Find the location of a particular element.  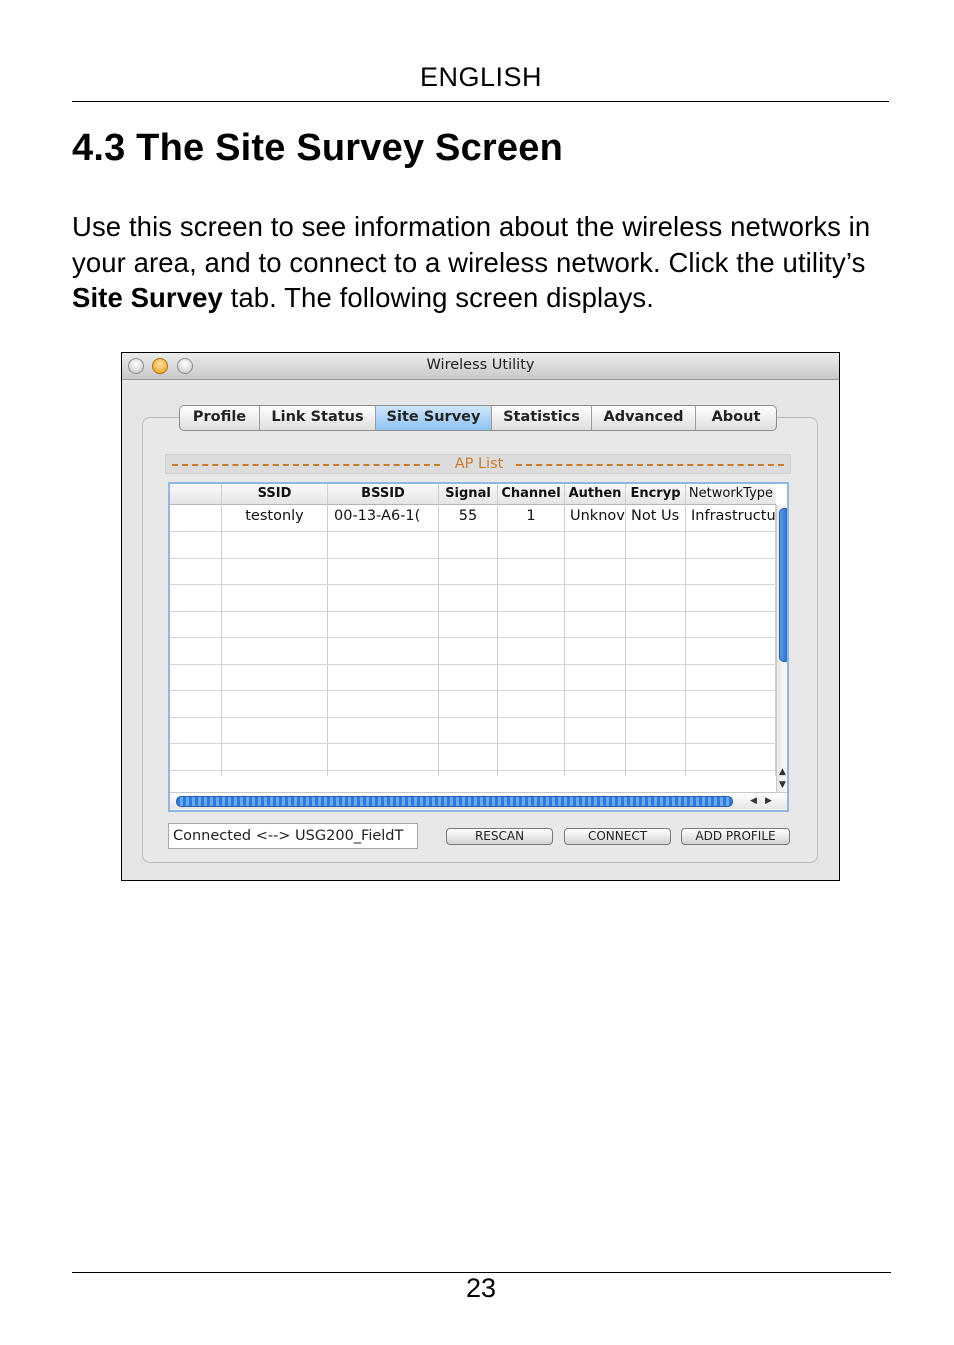

cell-bssid: 00-13-A6-1( is located at coordinates (386, 516).